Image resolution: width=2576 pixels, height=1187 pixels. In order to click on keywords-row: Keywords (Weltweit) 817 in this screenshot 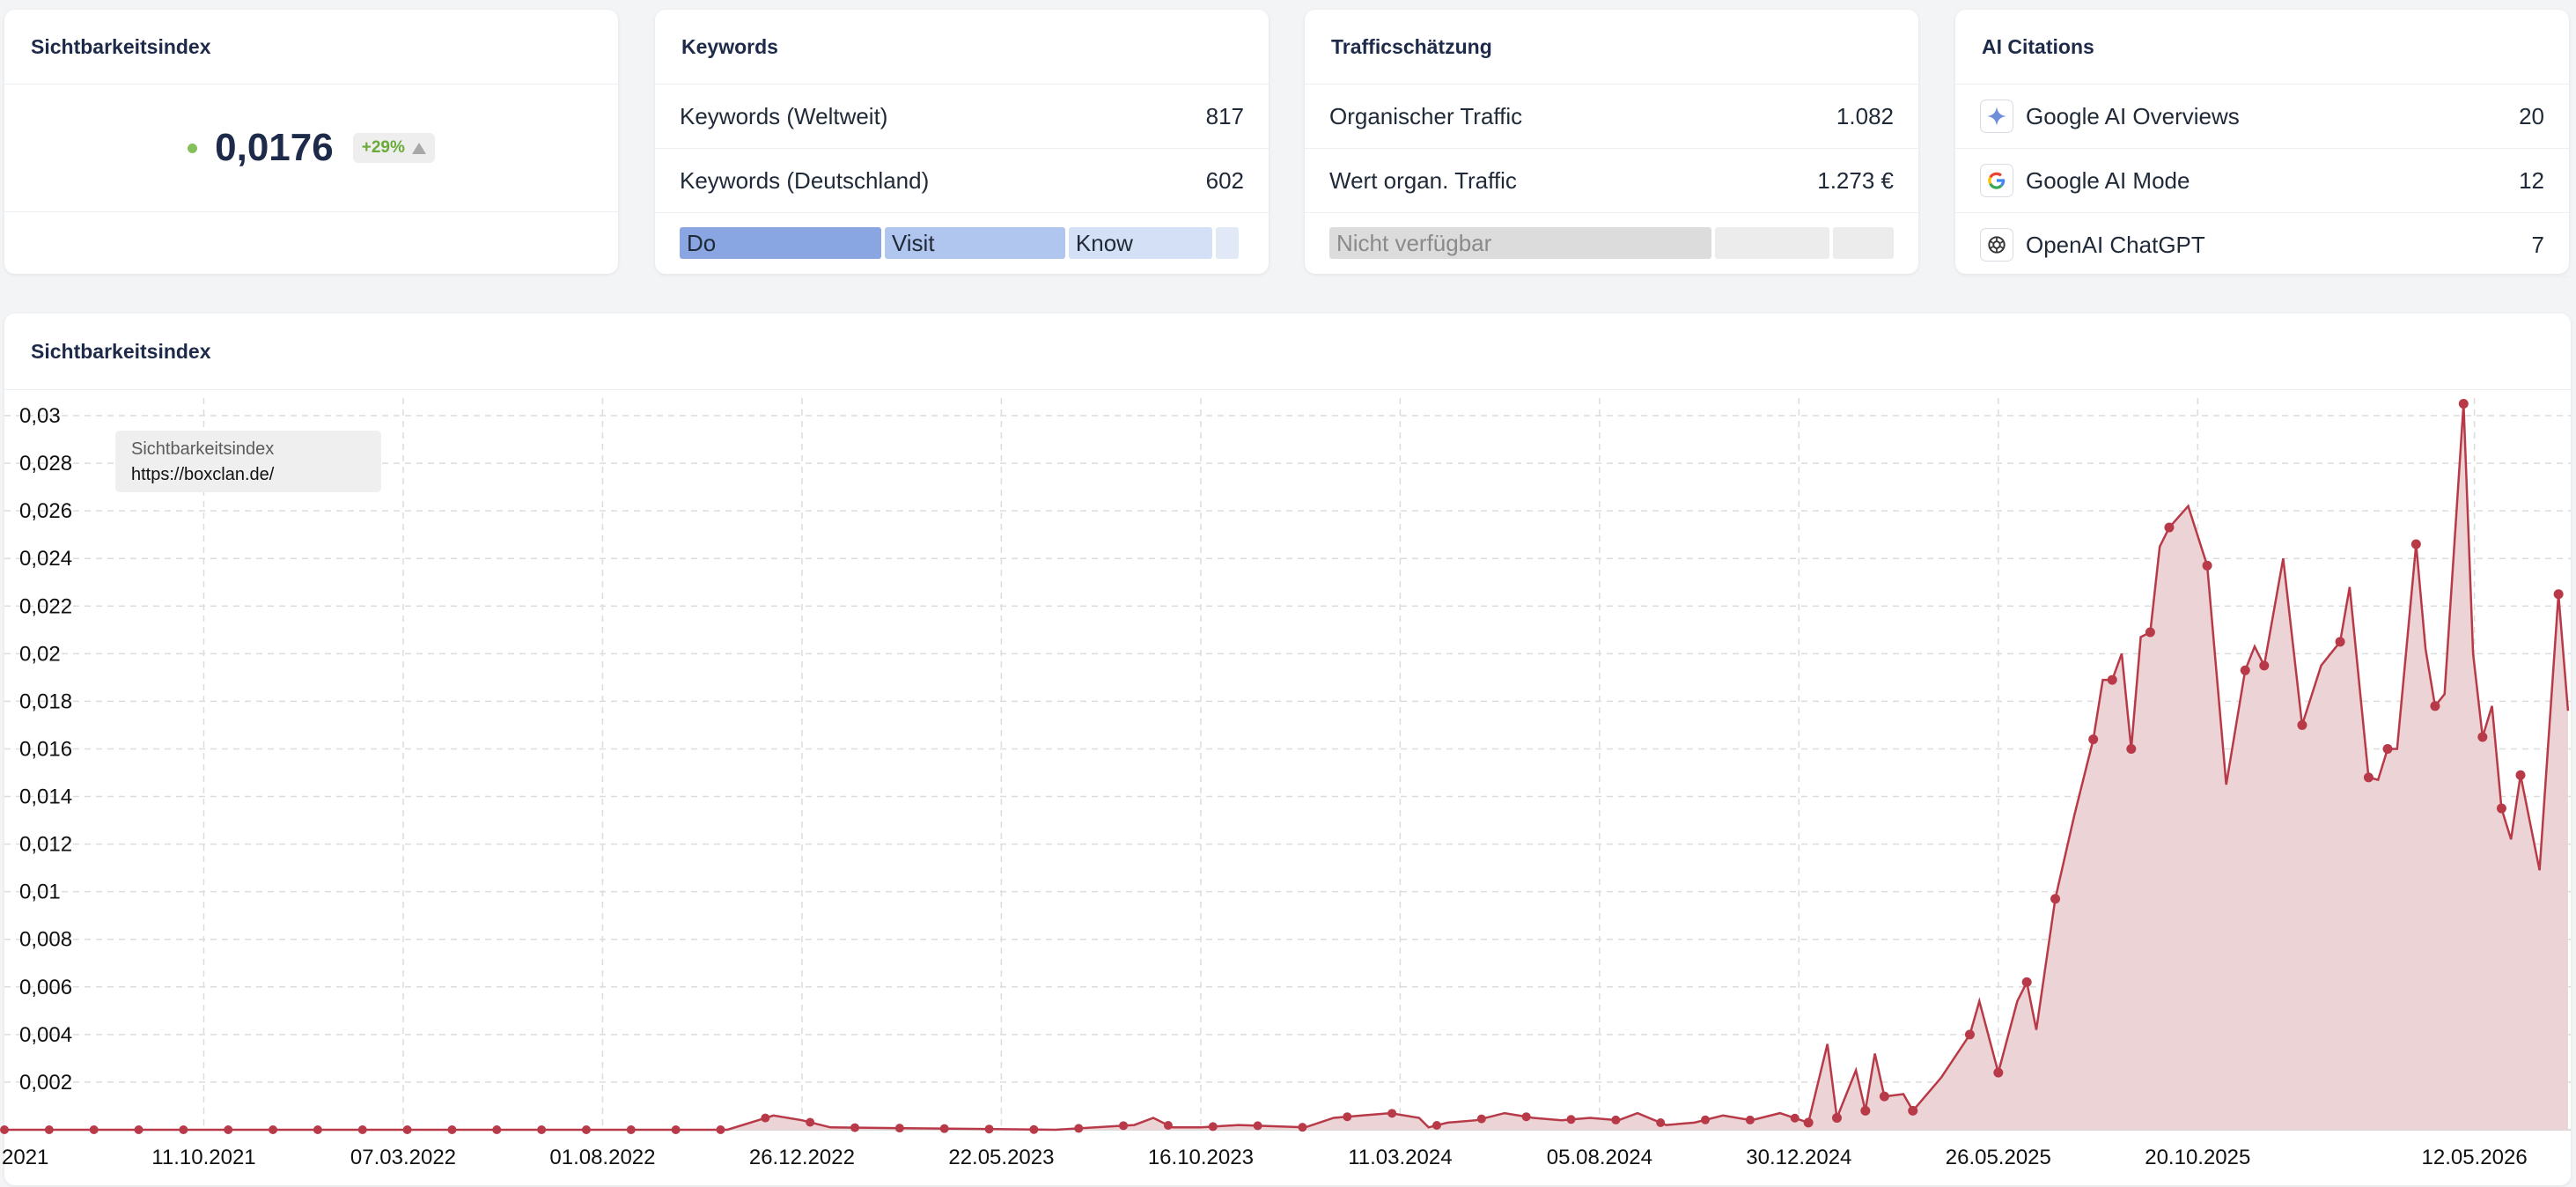, I will do `click(962, 117)`.